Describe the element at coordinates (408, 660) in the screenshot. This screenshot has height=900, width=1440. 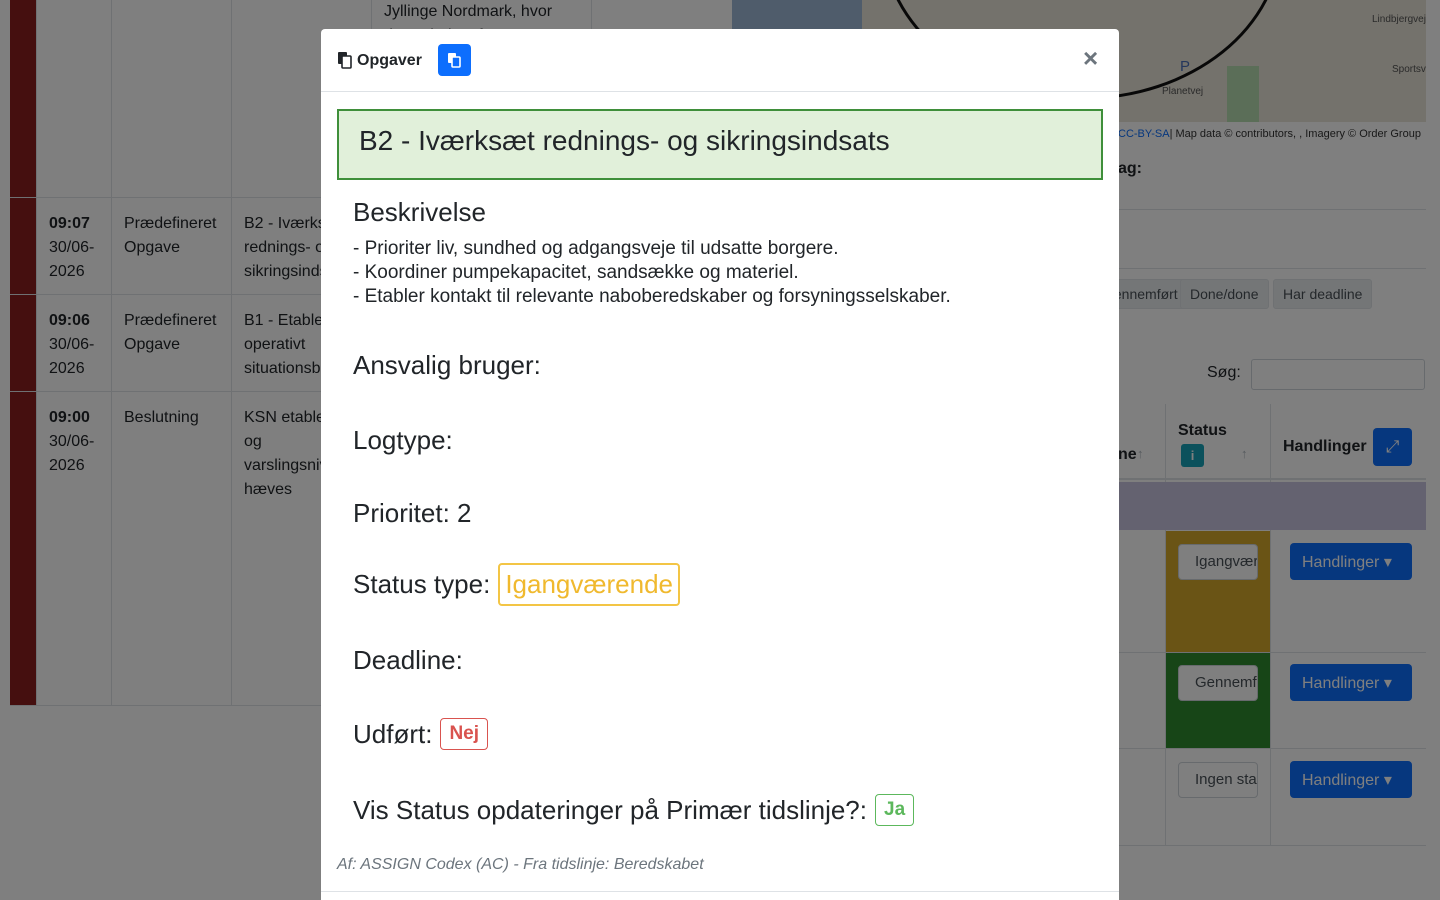
I see `deadline-label: Deadline:` at that location.